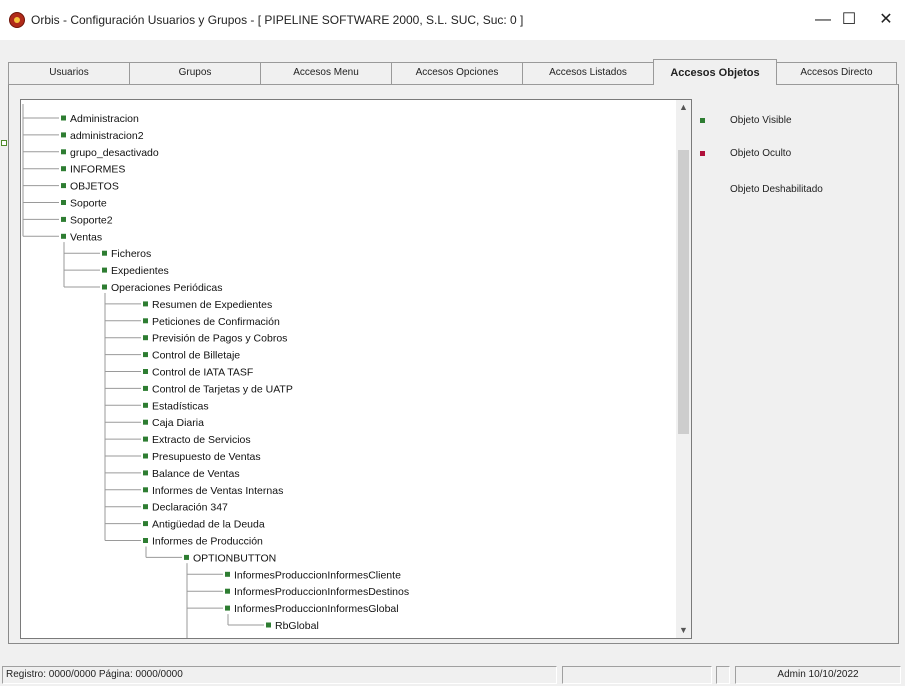 The height and width of the screenshot is (686, 905). I want to click on tab-accesos-menu: Accesos Menu, so click(326, 73).